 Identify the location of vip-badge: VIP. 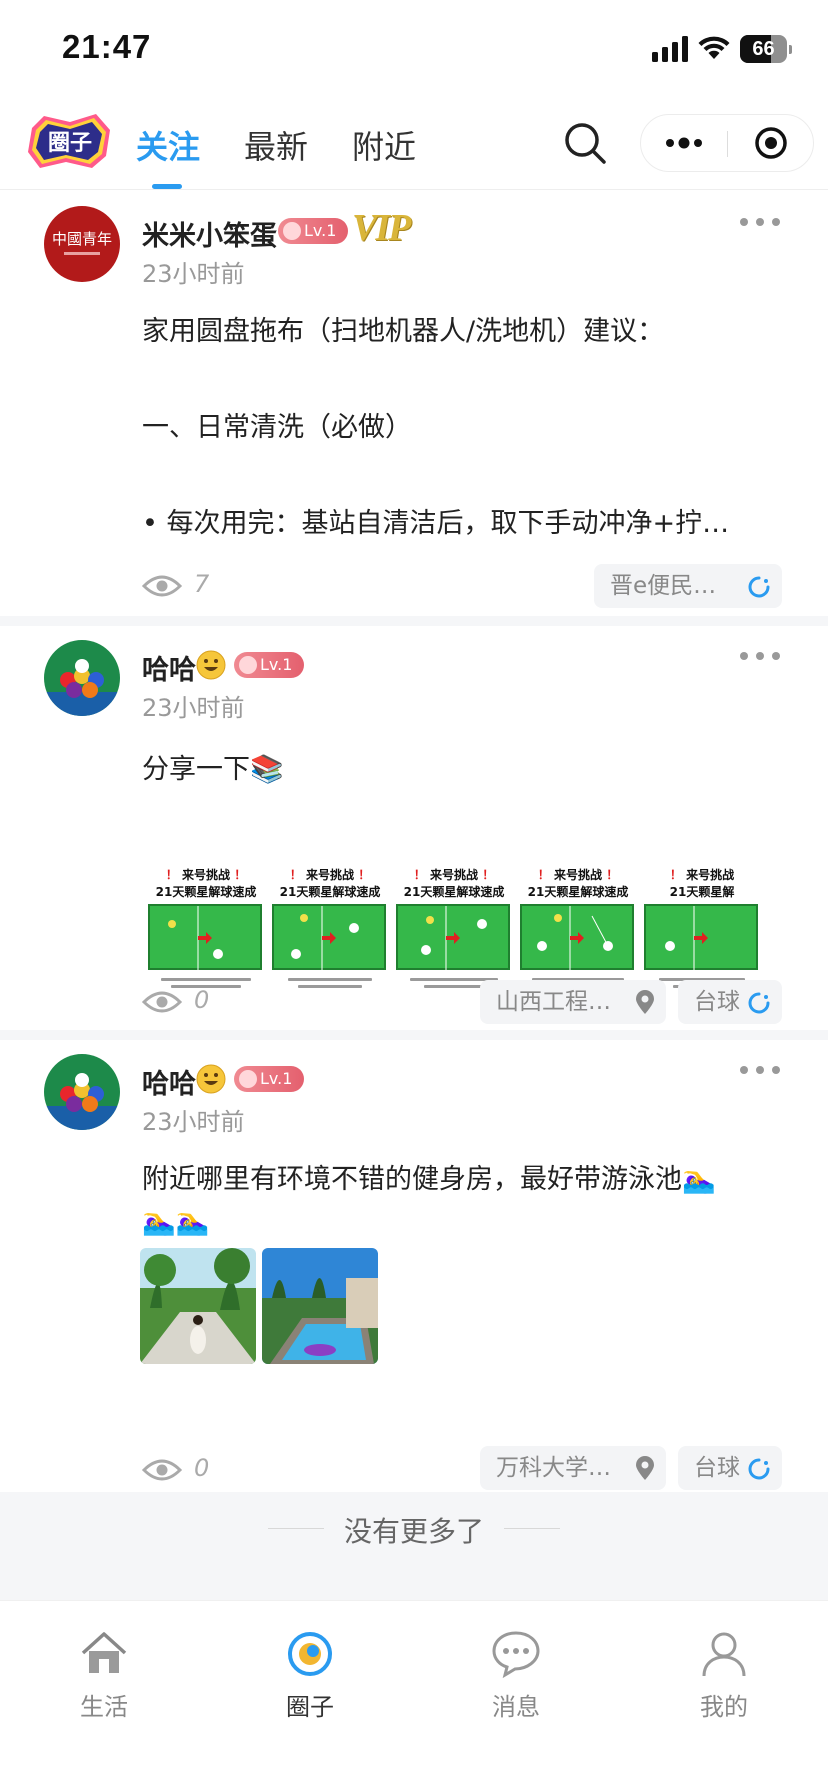
(381, 228).